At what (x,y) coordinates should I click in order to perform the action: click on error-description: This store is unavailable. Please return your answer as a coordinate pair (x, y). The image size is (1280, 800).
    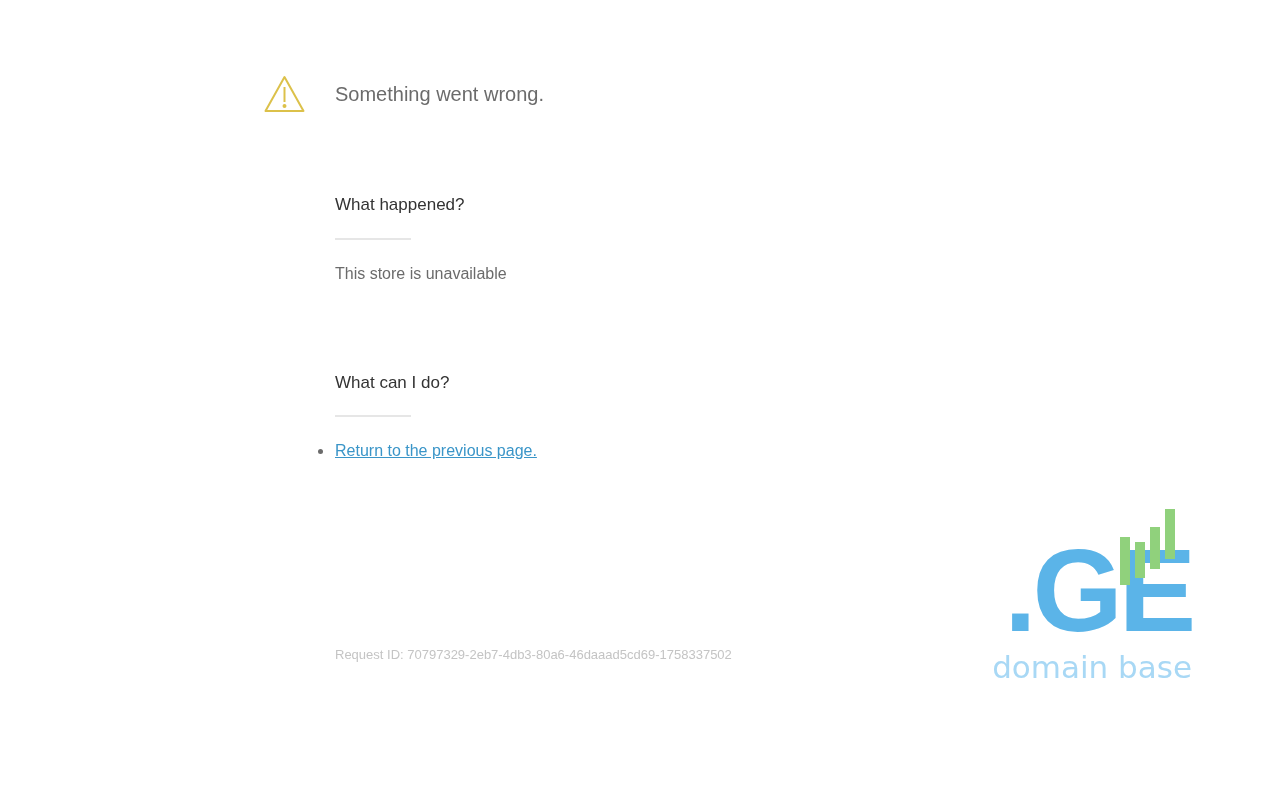
    Looking at the image, I should click on (421, 273).